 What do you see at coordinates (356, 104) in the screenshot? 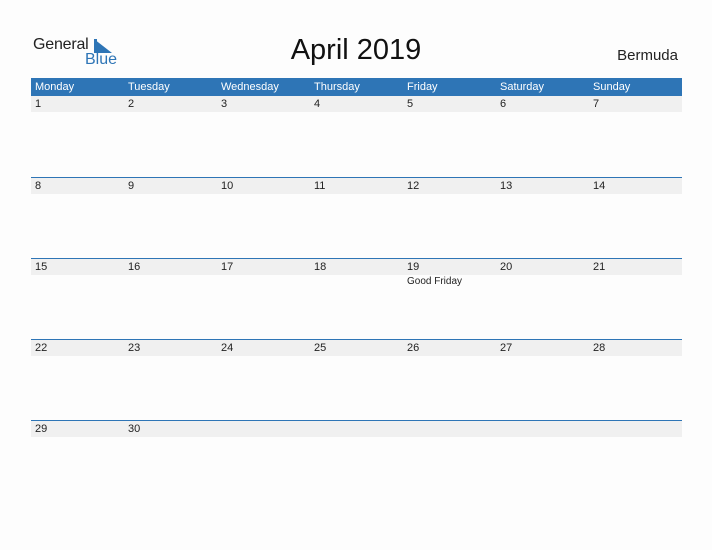
I see `day-number-row: 1 2 3 4 5 6 7` at bounding box center [356, 104].